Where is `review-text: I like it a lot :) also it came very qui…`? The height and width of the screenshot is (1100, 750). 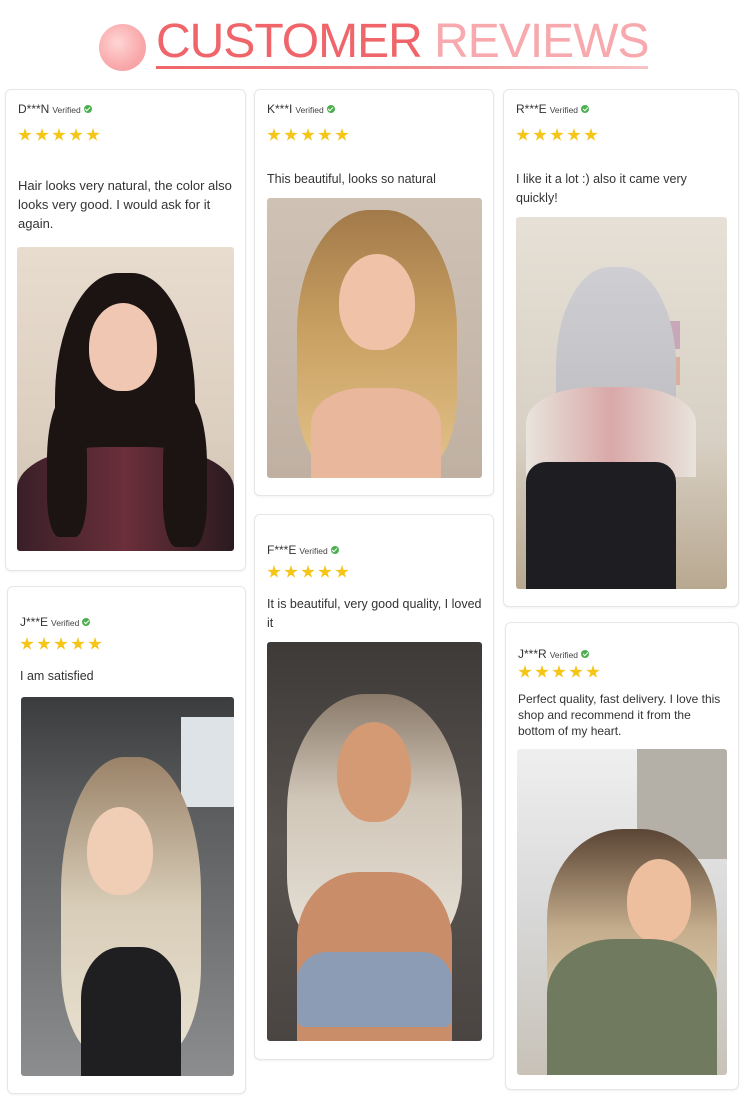 review-text: I like it a lot :) also it came very qui… is located at coordinates (601, 188).